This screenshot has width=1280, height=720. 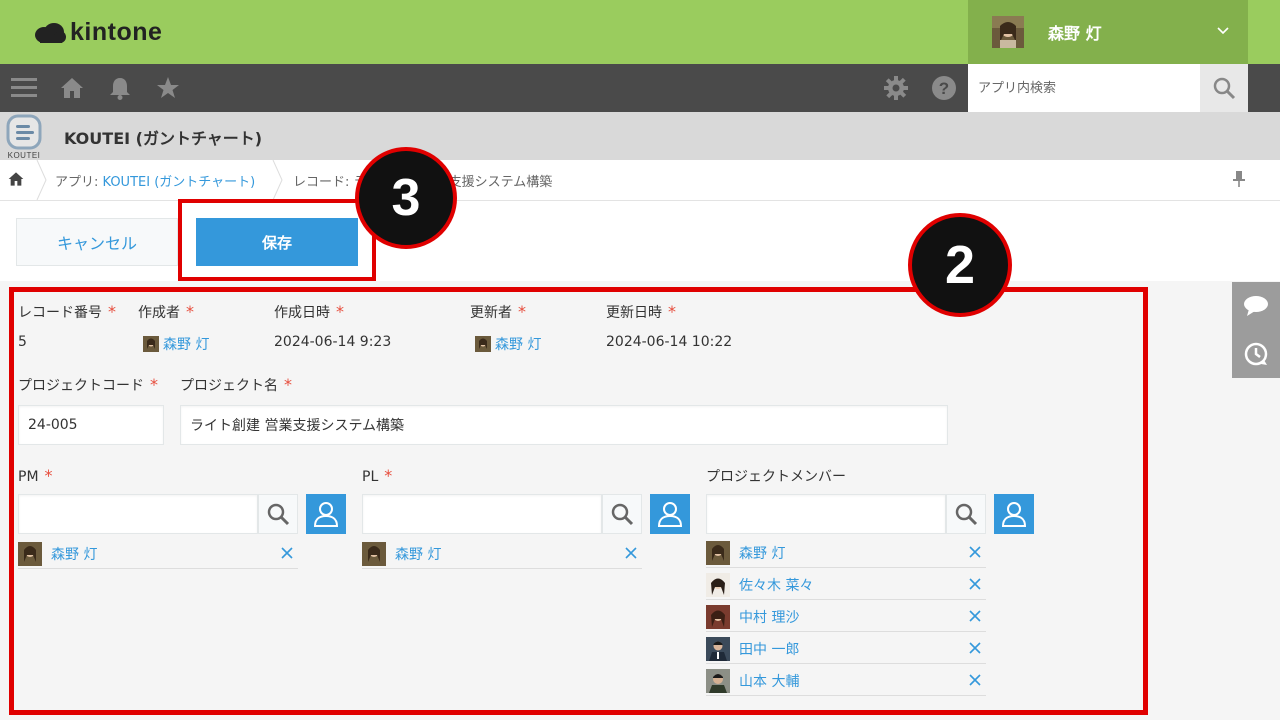 I want to click on brand-name: kintone, so click(x=116, y=32).